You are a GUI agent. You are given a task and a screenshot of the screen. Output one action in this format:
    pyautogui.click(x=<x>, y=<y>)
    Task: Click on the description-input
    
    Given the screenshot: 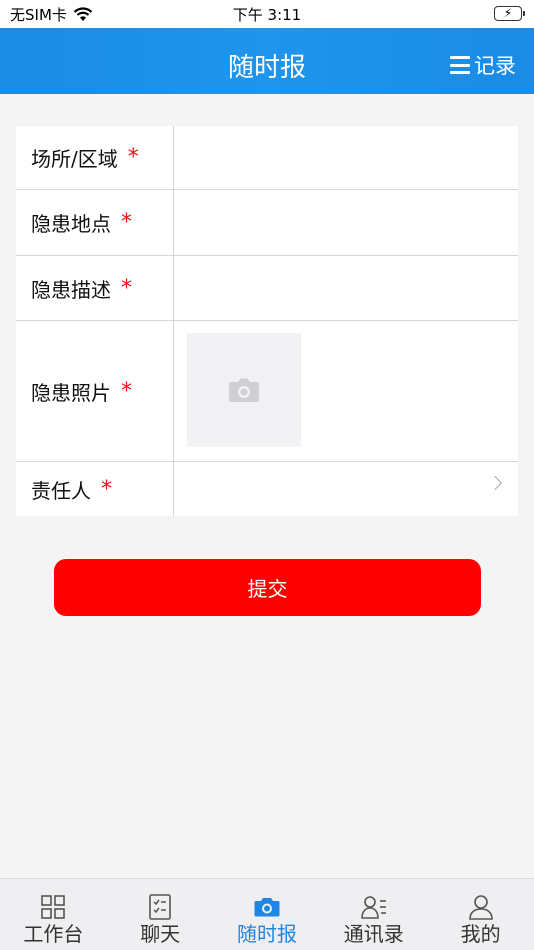 What is the action you would take?
    pyautogui.click(x=346, y=288)
    